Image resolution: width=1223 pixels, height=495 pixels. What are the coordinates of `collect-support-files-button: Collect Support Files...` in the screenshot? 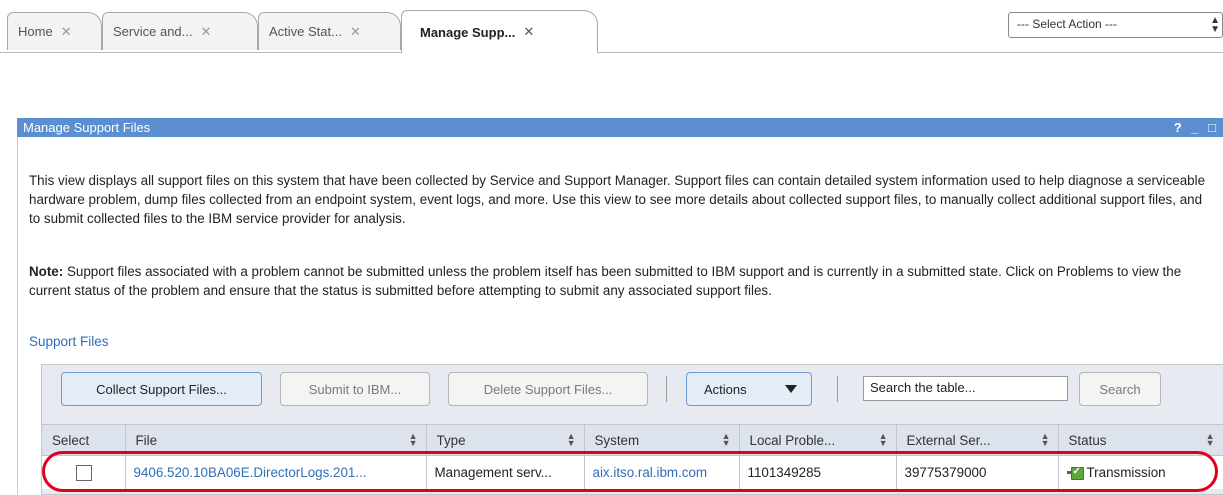 It's located at (161, 389).